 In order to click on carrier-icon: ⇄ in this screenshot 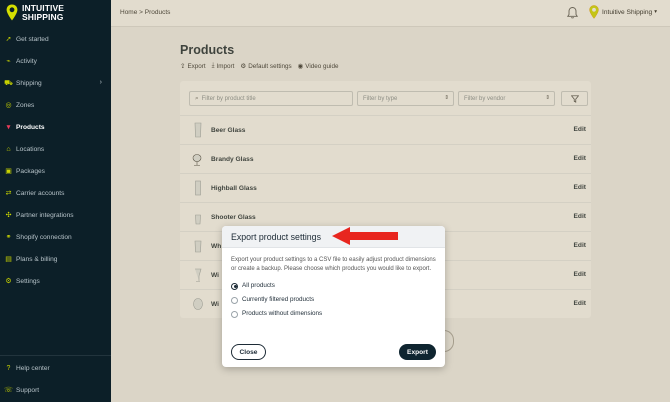, I will do `click(8, 193)`.